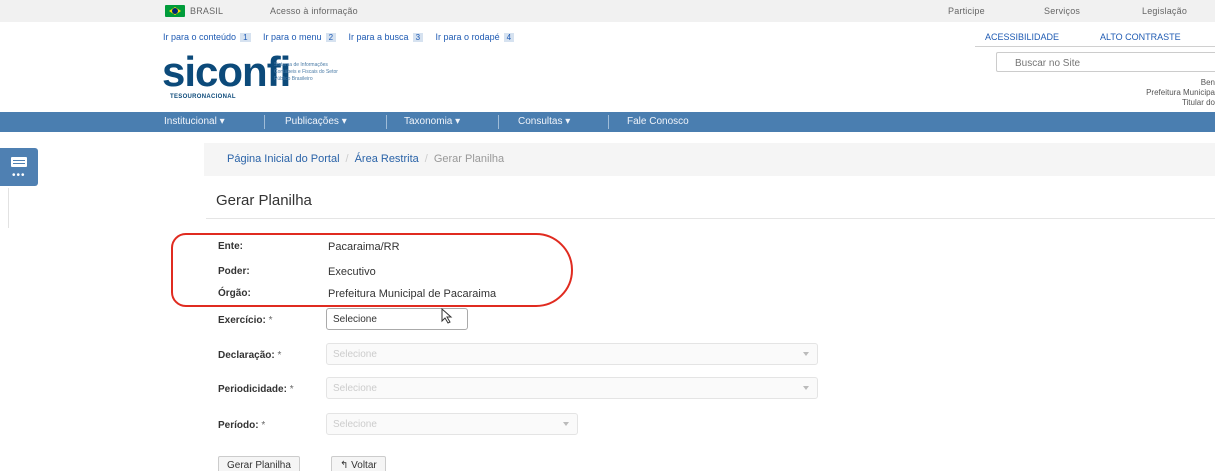 This screenshot has width=1215, height=471. What do you see at coordinates (544, 121) in the screenshot?
I see `nav-consultas: Consultas ▾` at bounding box center [544, 121].